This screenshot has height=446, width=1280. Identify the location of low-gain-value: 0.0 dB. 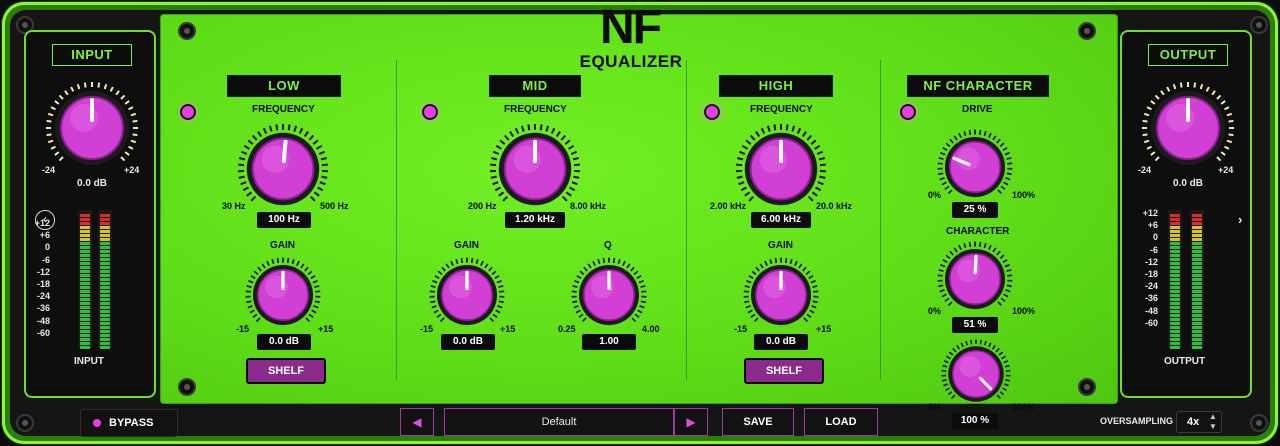
(284, 342).